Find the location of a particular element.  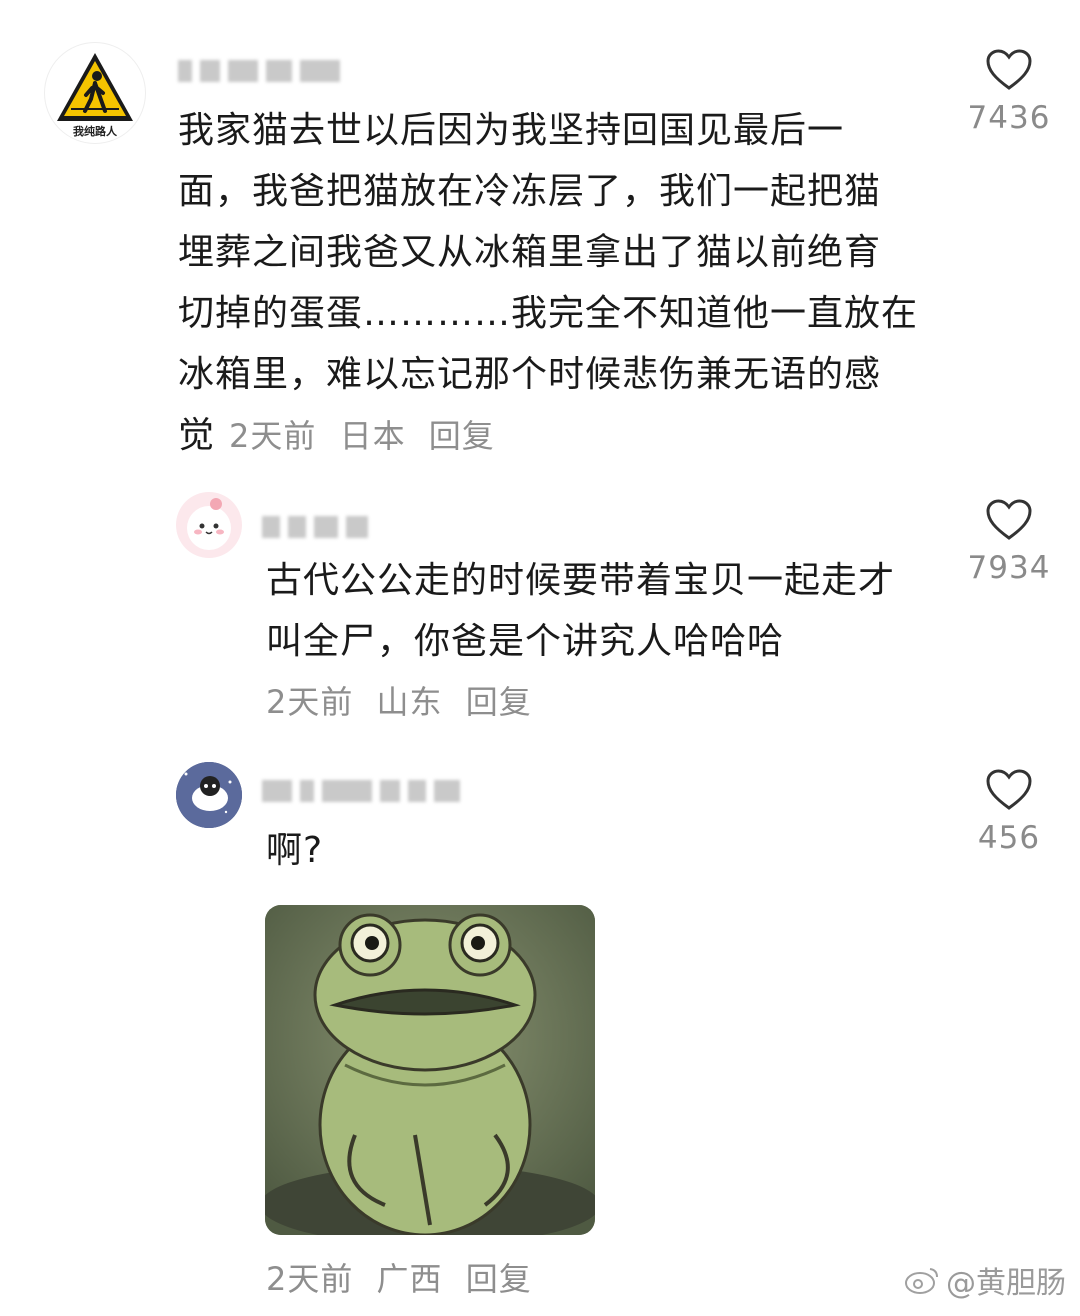

comment-line: 我家猫去世以后因为我坚持回国见最后一 is located at coordinates (511, 130).